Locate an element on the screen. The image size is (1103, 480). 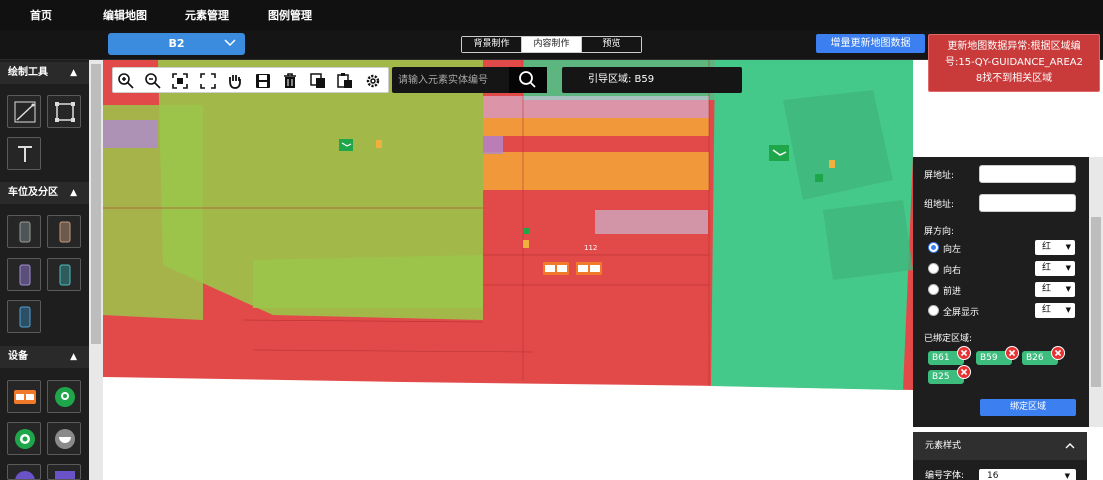
color-select-right: 红 ▼ is located at coordinates (1055, 268).